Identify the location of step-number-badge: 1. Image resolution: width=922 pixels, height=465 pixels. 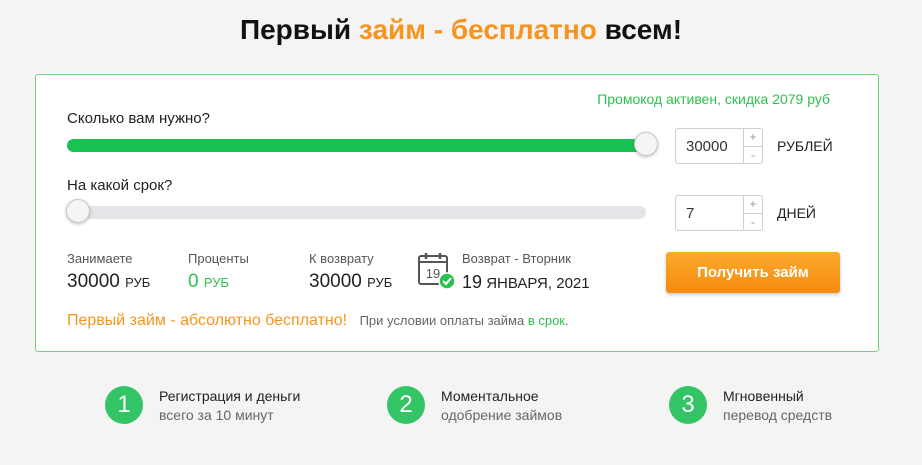
(124, 405).